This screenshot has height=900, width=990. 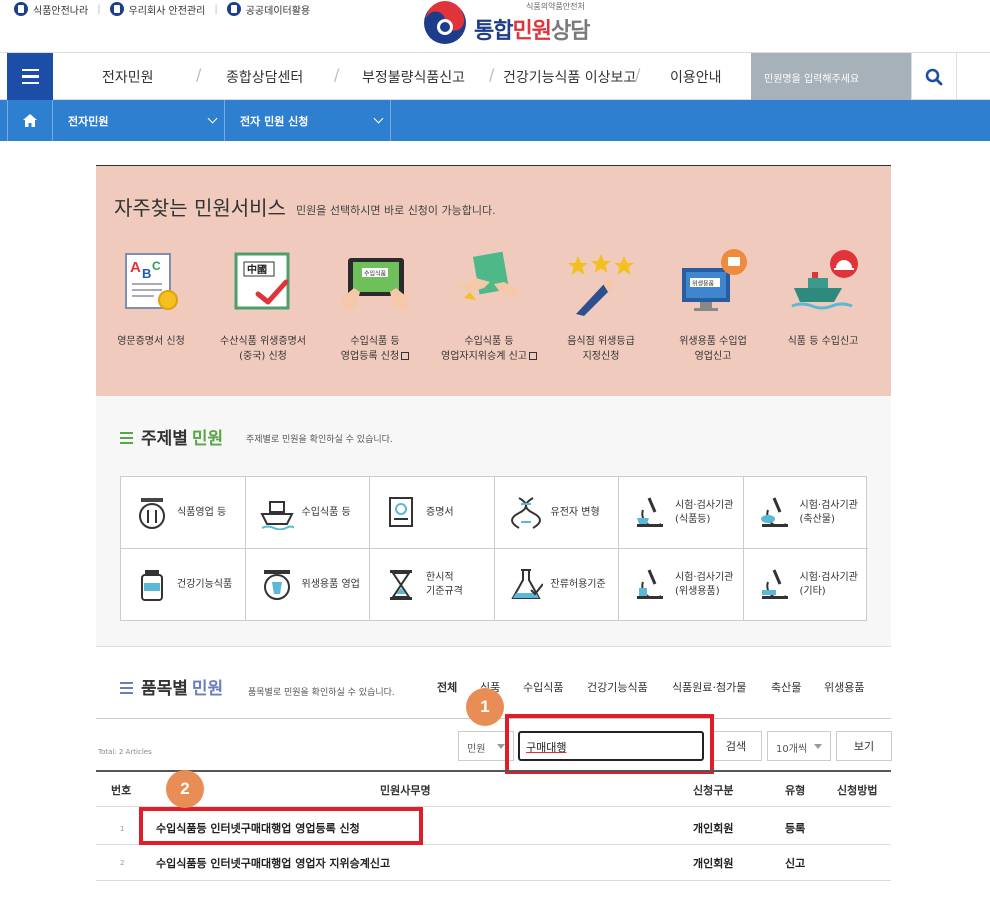 What do you see at coordinates (146, 273) in the screenshot?
I see `svg-text: B` at bounding box center [146, 273].